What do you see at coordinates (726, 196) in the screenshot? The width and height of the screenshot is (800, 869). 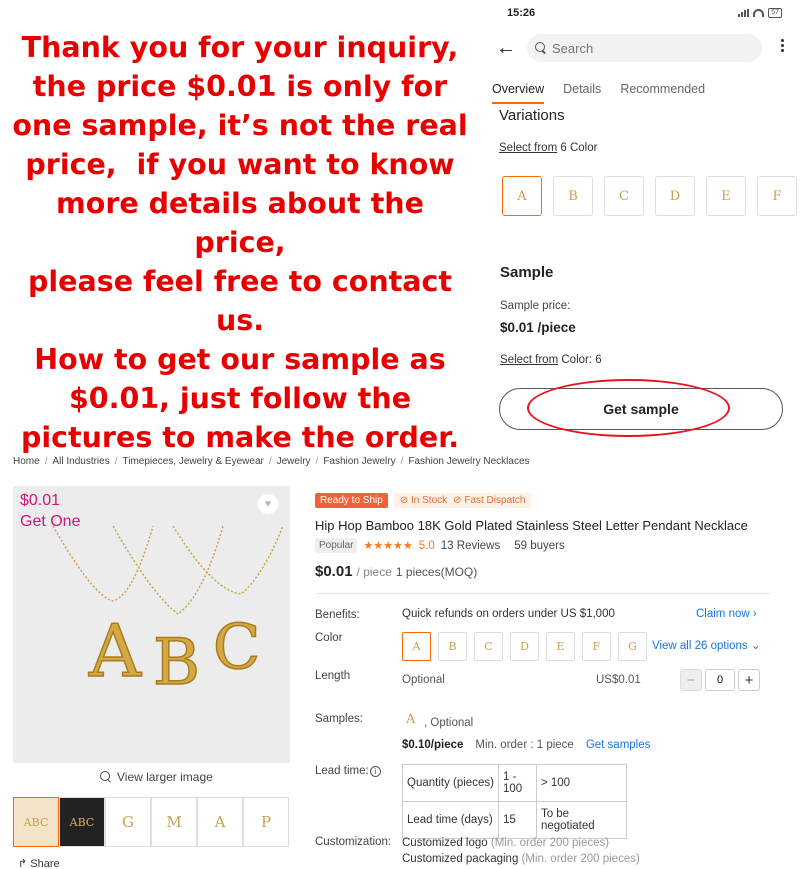 I see `variation-swatch: E` at bounding box center [726, 196].